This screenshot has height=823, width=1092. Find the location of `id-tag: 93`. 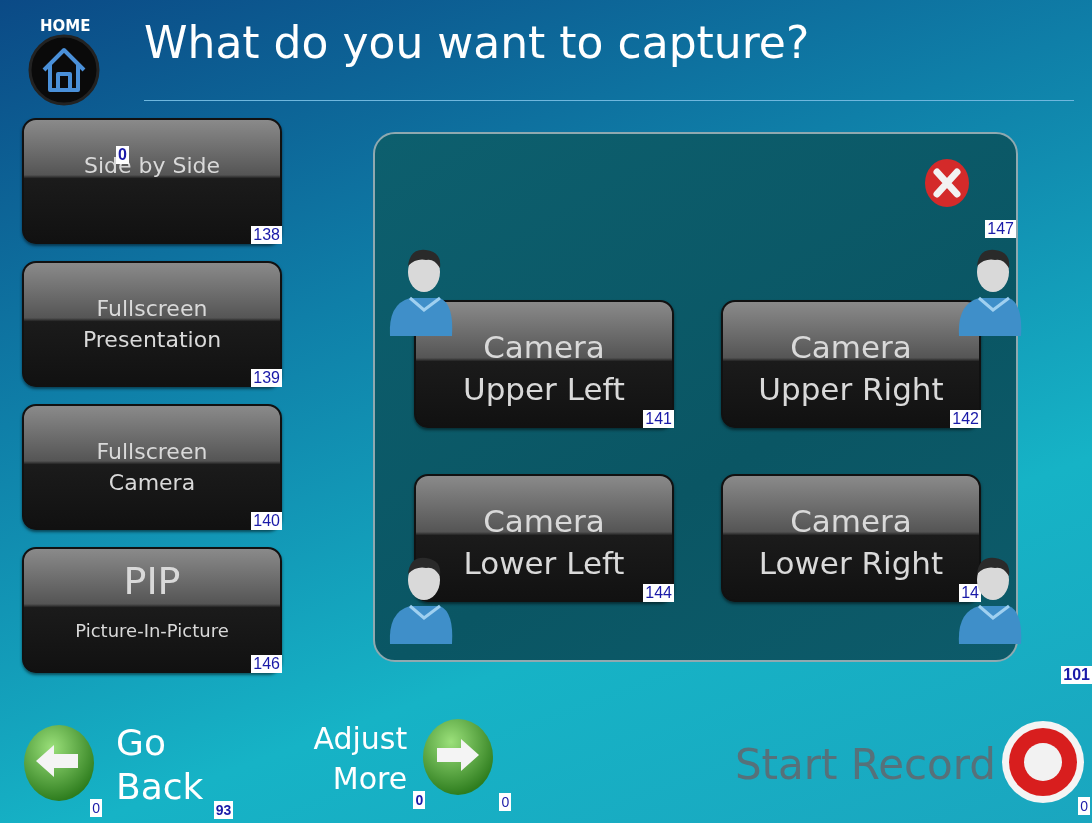

id-tag: 93 is located at coordinates (223, 810).